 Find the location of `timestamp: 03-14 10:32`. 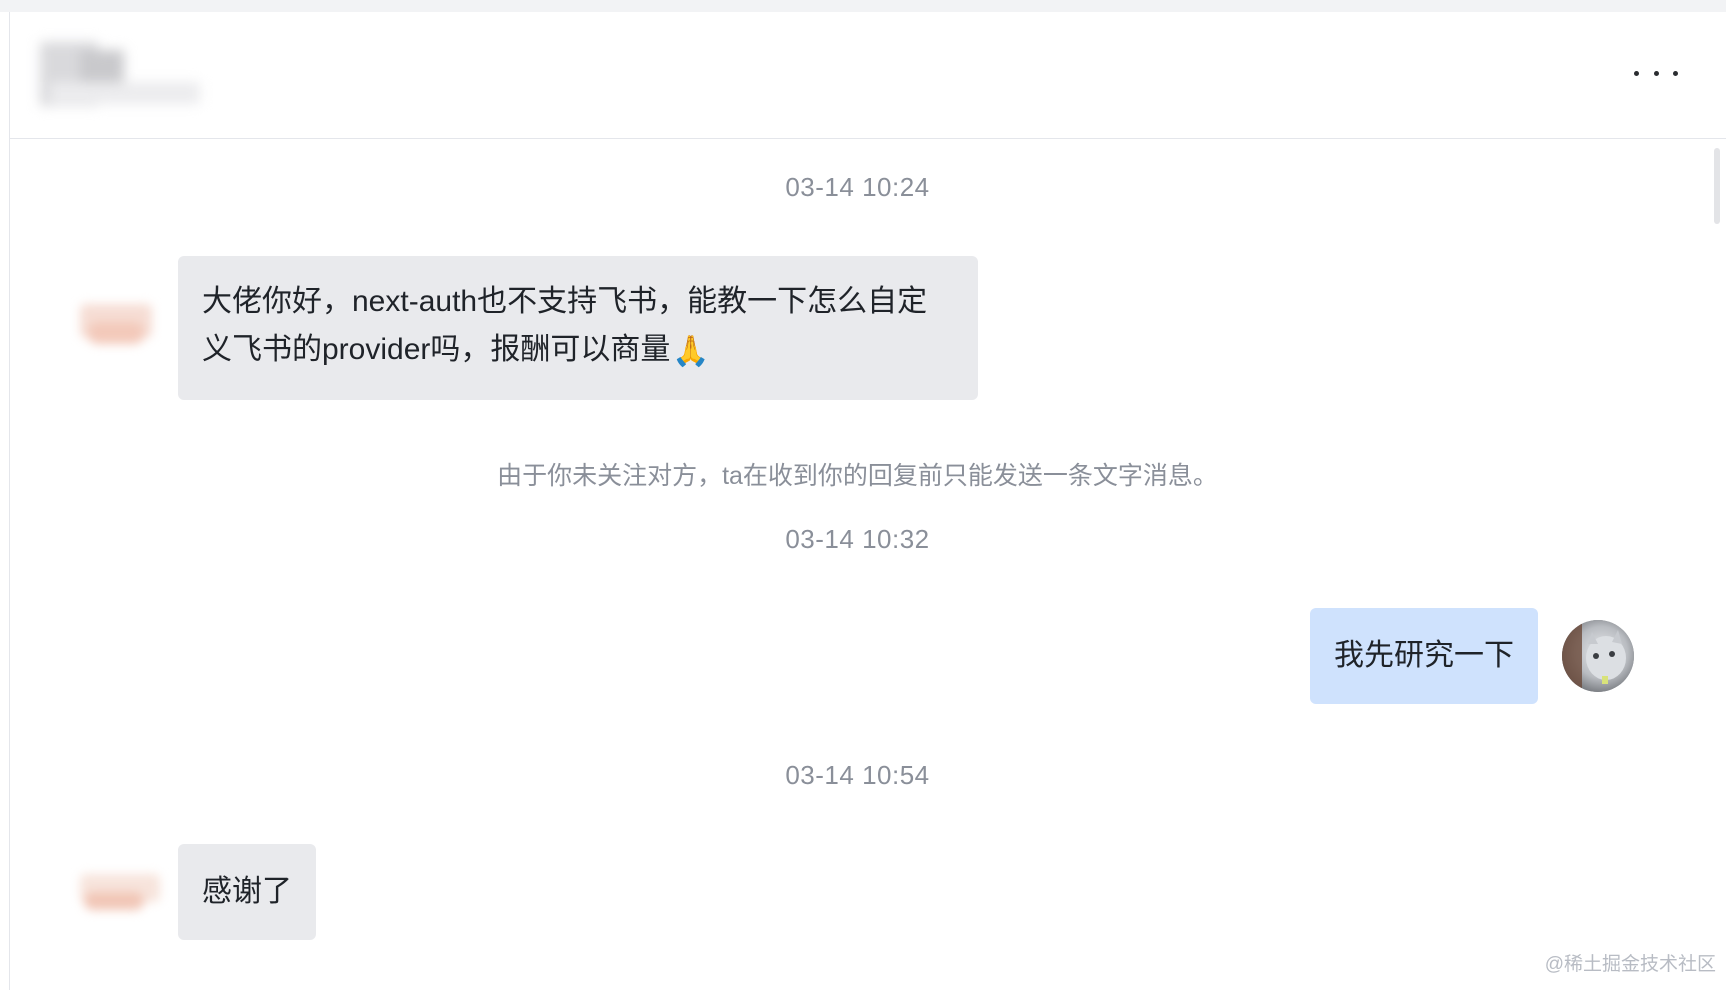

timestamp: 03-14 10:32 is located at coordinates (857, 539).